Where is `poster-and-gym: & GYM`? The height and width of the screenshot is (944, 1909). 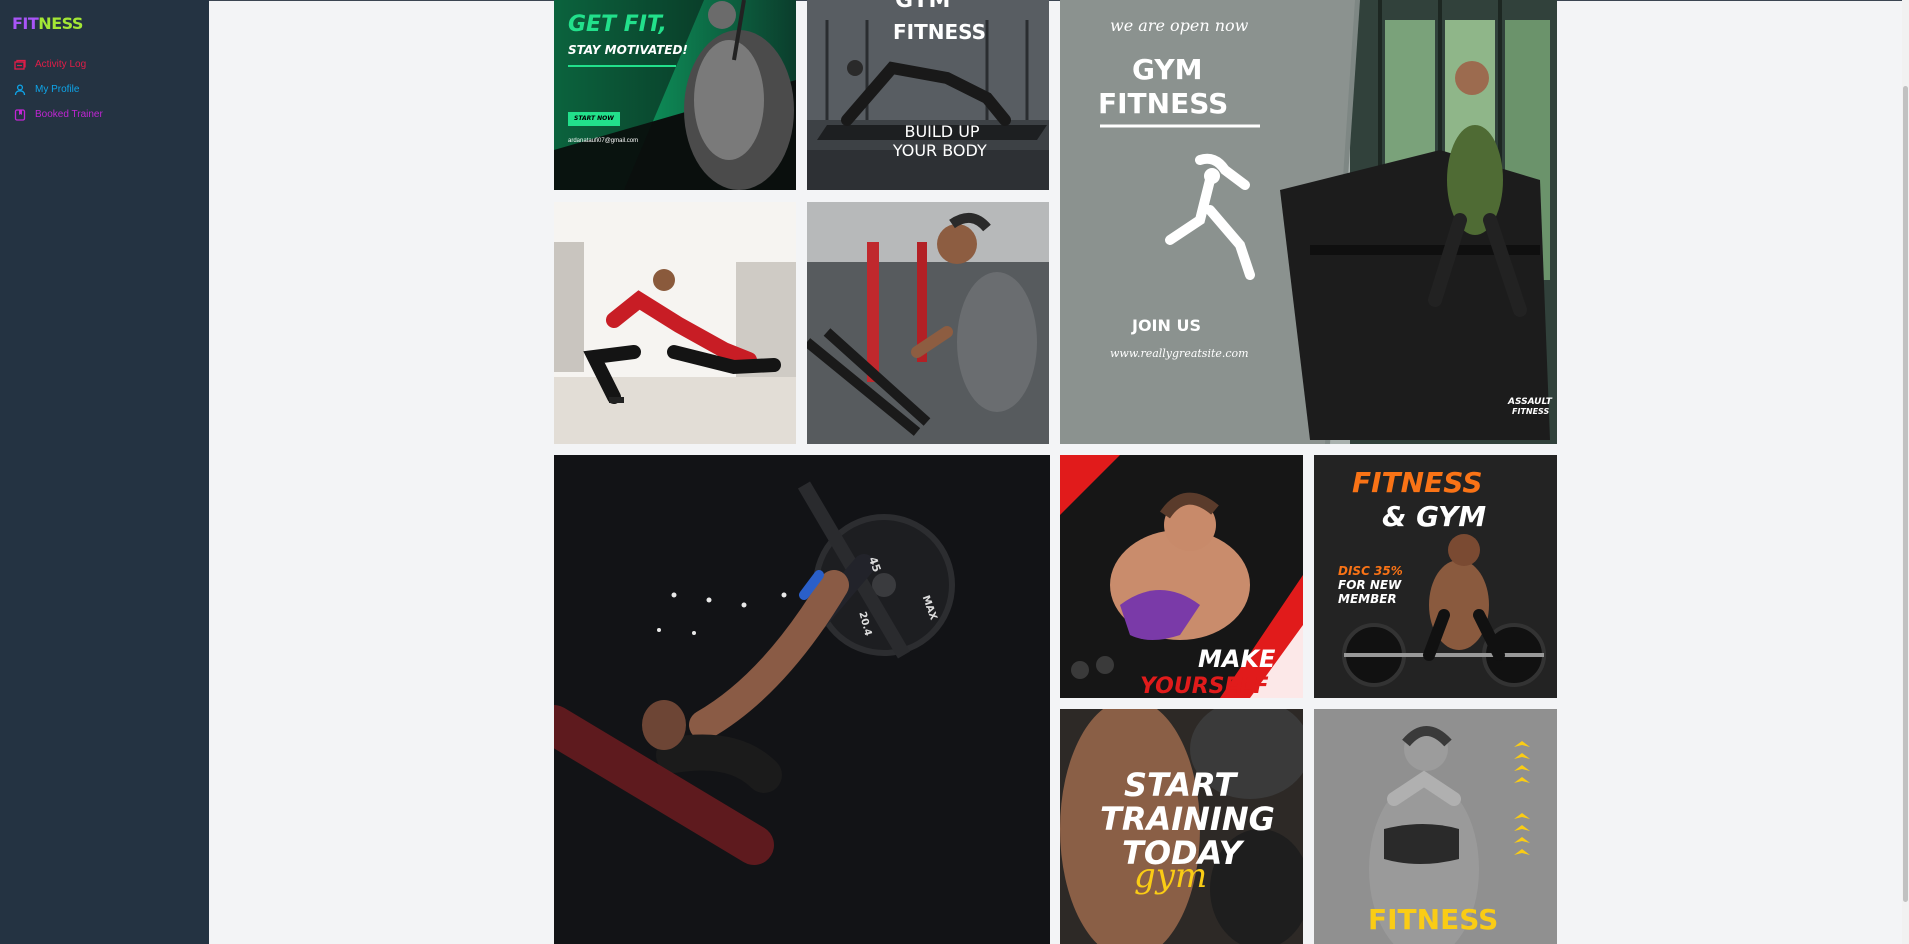
poster-and-gym: & GYM is located at coordinates (1434, 516).